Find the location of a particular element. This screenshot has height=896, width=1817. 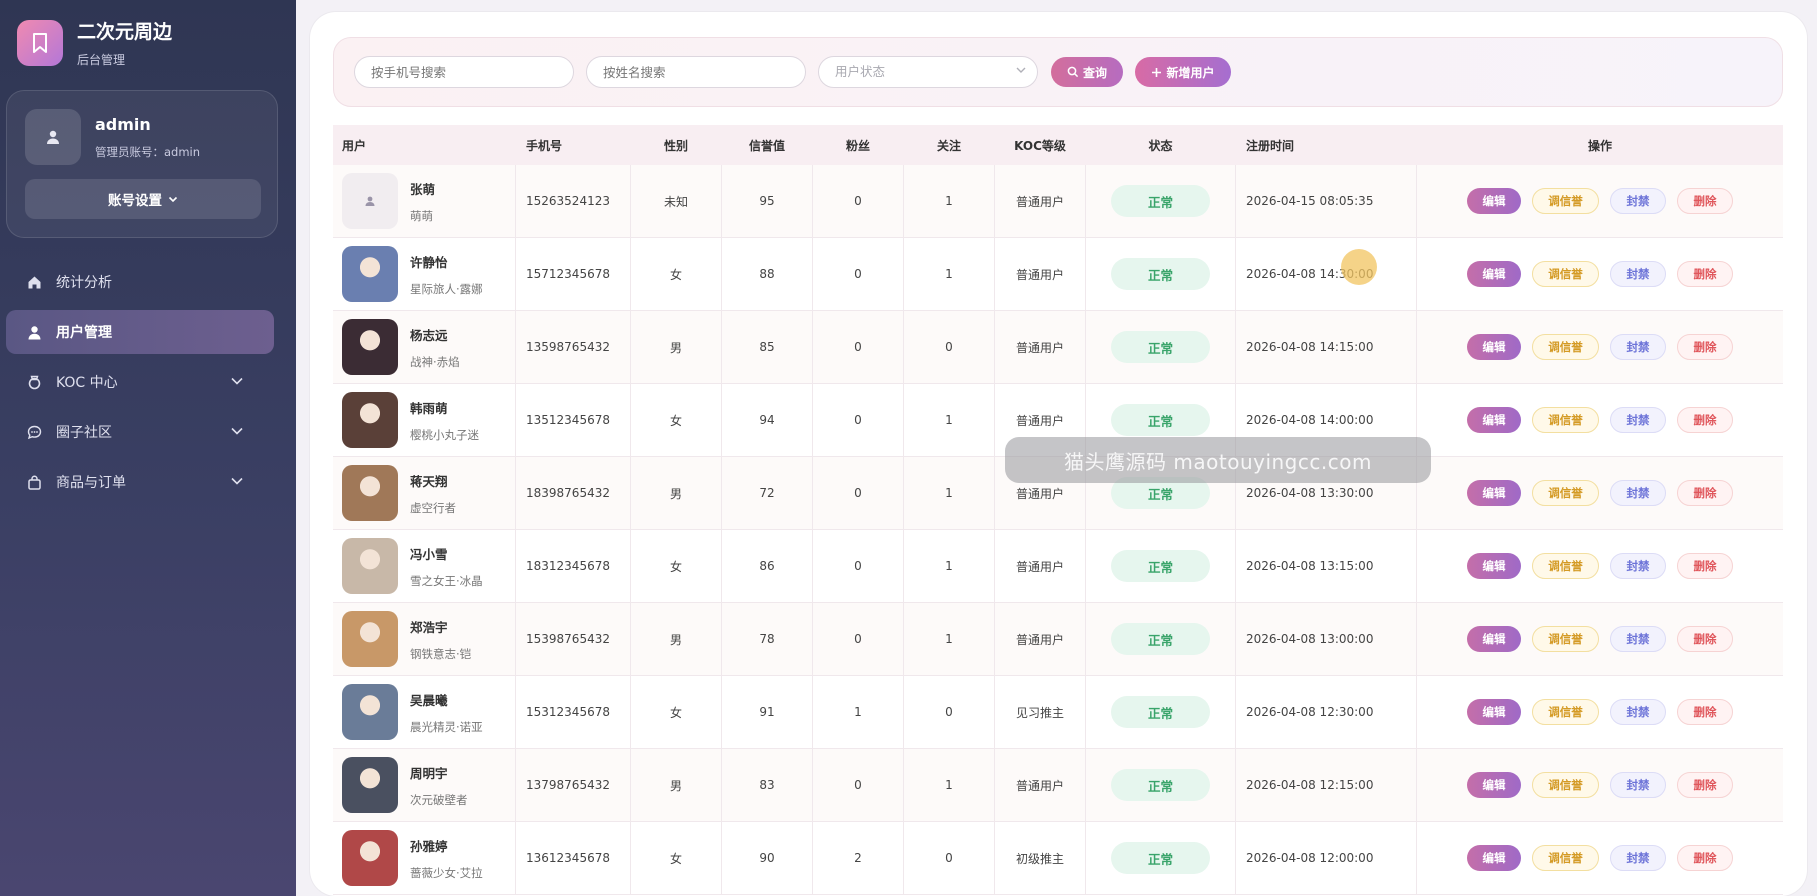

sidebar-item-statistics: 统计分析 is located at coordinates (140, 282).